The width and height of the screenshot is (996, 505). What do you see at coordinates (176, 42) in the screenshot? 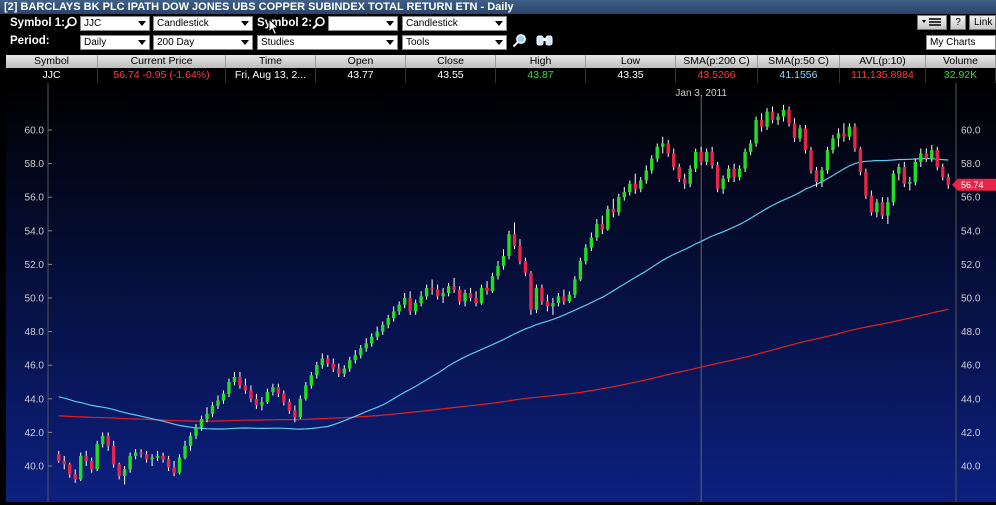
I see `range-value: 200 Day` at bounding box center [176, 42].